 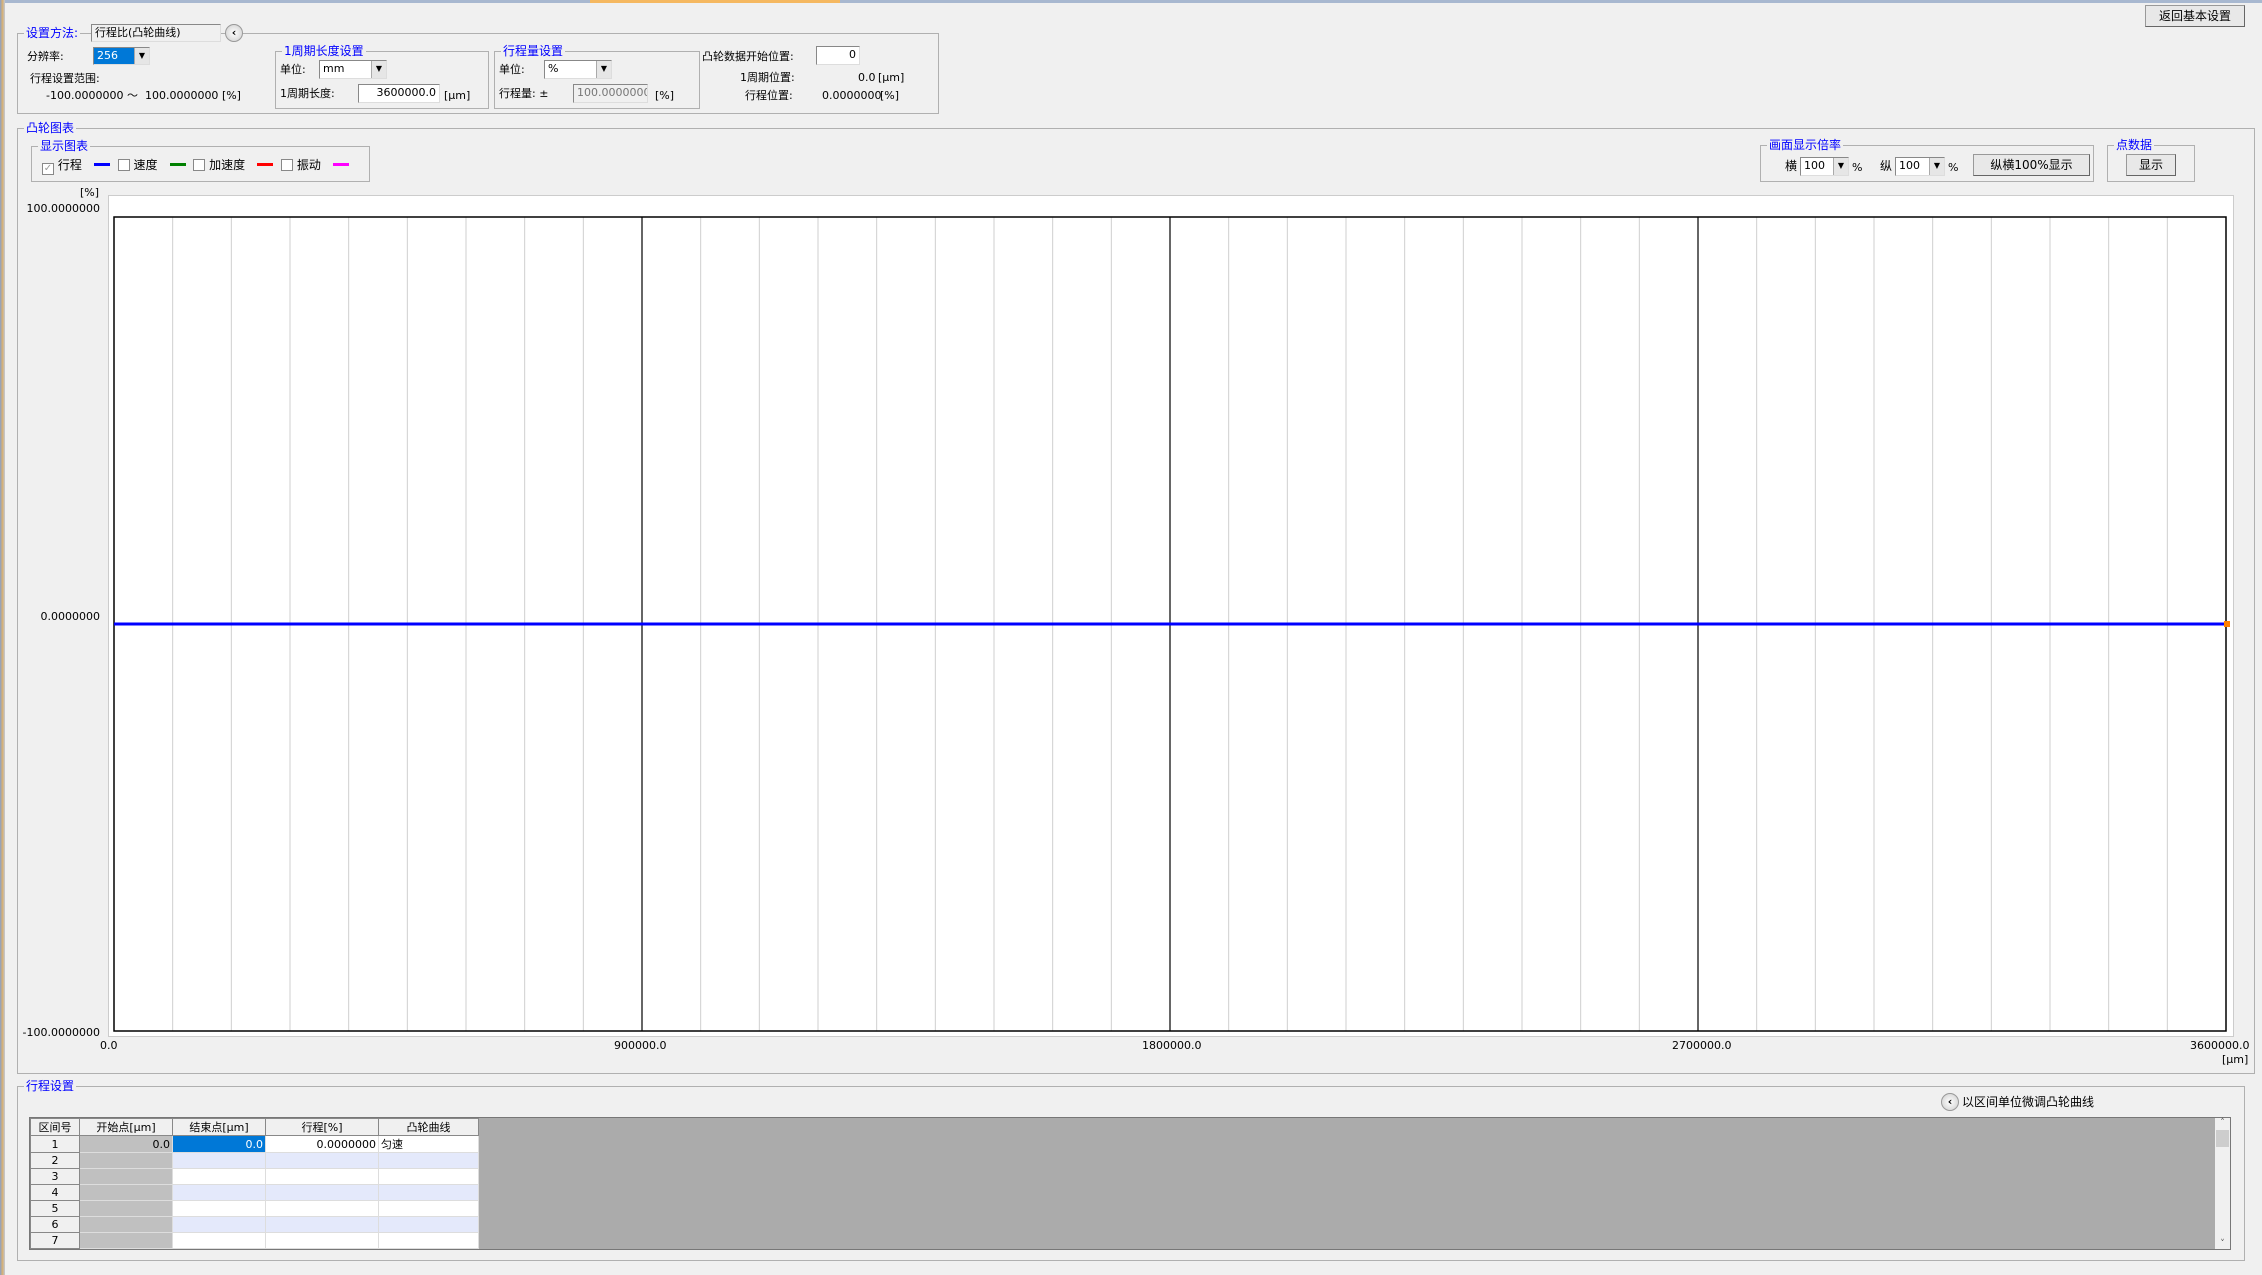 I want to click on table-row: 4, so click(x=254, y=1192).